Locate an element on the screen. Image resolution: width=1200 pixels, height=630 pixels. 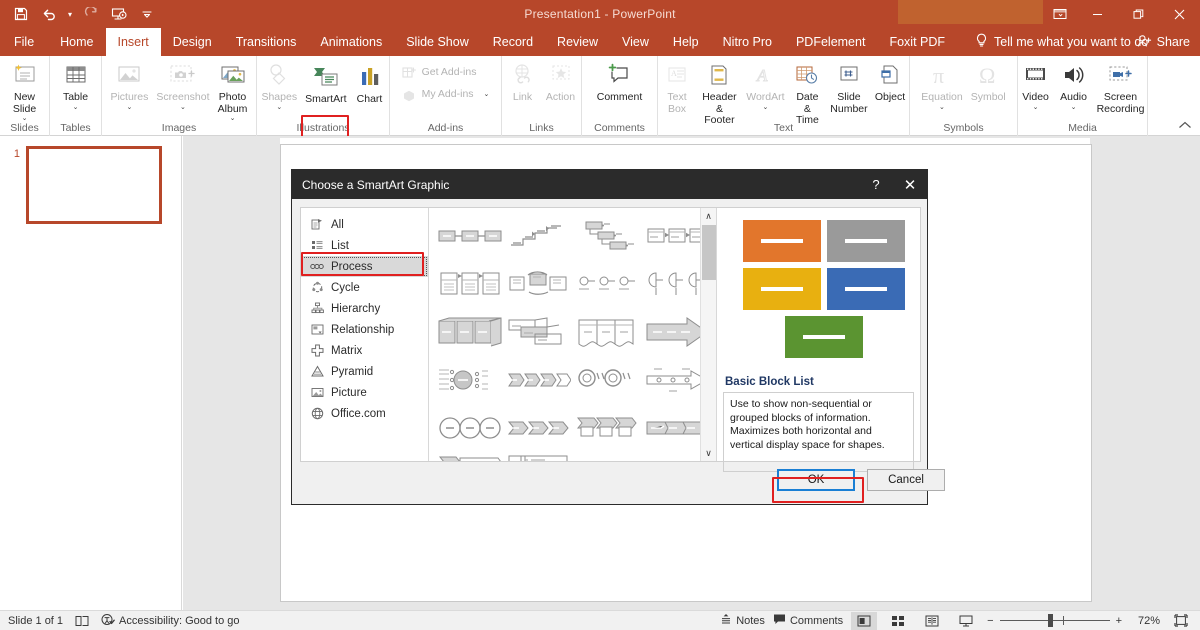
my-addins-dropdown-icon: ⌄ is located at coordinates (487, 95).